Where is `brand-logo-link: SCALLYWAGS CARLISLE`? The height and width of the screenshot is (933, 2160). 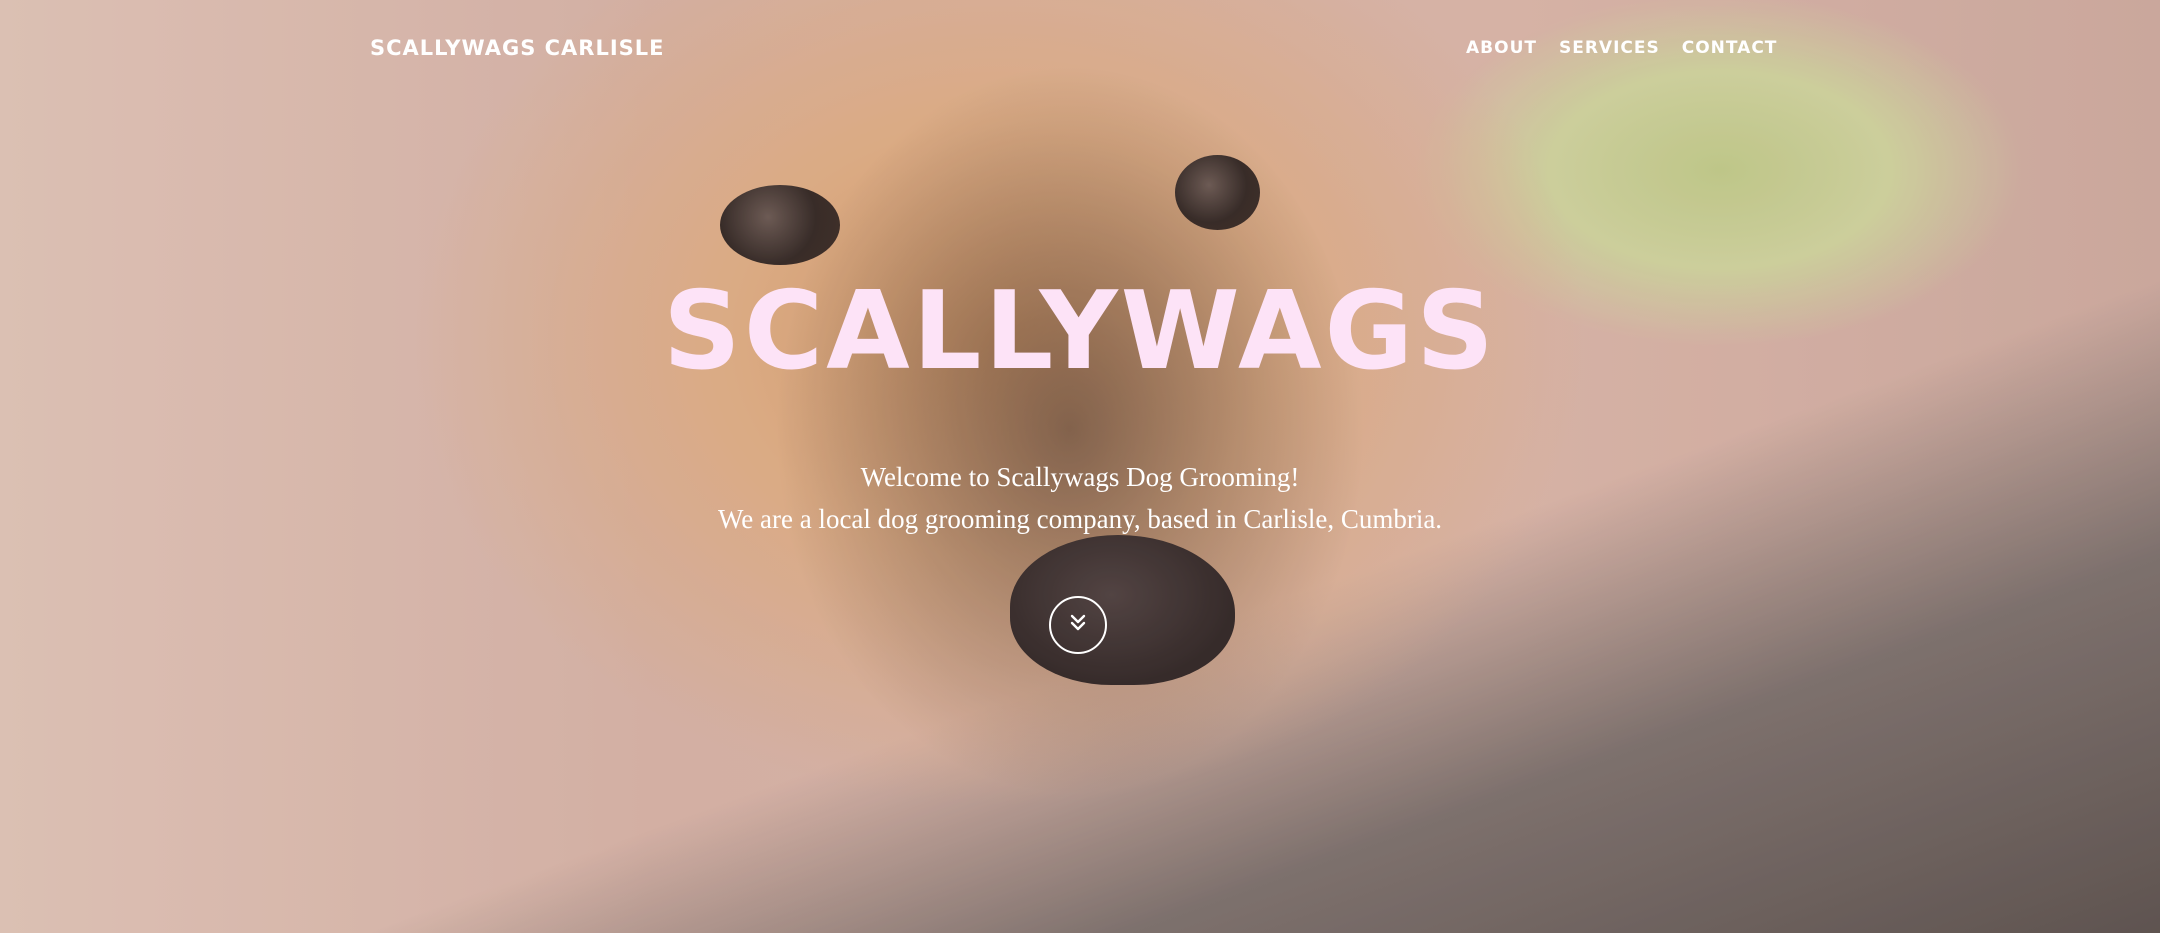 brand-logo-link: SCALLYWAGS CARLISLE is located at coordinates (517, 48).